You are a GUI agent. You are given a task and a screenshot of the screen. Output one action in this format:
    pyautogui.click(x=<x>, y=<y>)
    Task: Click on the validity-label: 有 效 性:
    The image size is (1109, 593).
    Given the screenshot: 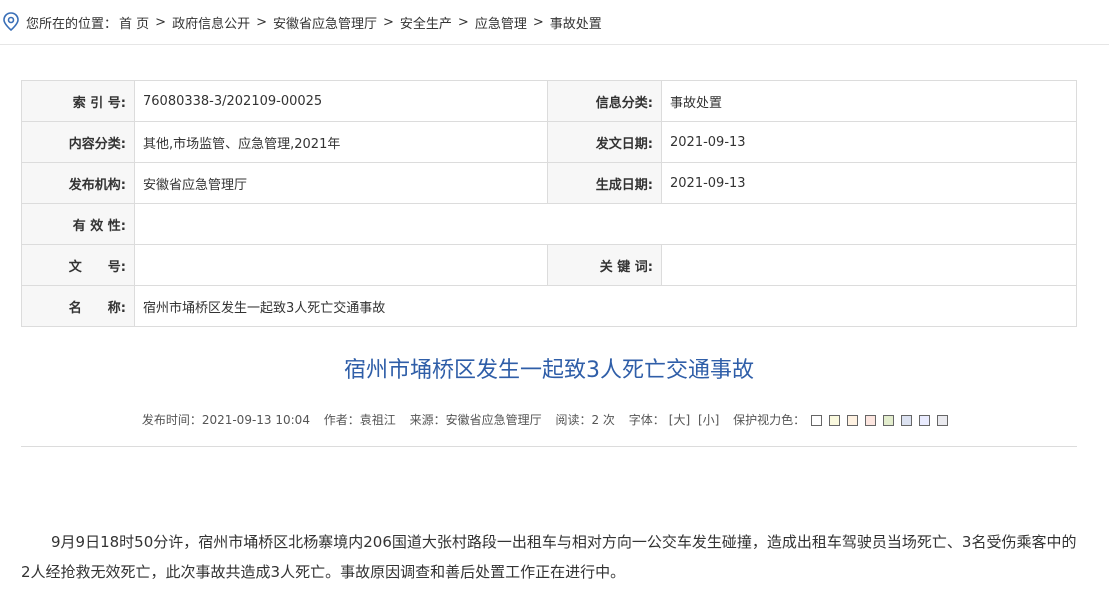 What is the action you would take?
    pyautogui.click(x=78, y=224)
    